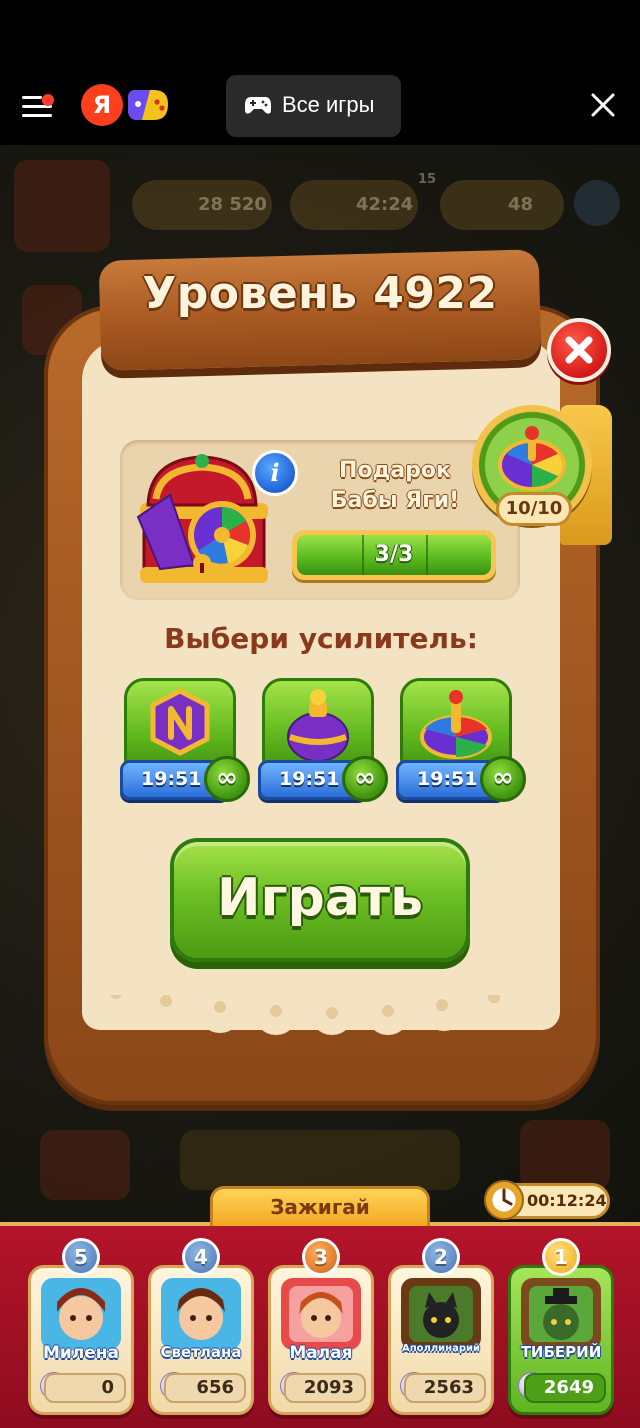  Describe the element at coordinates (320, 72) in the screenshot. I see `browser-top-bar: Я Все игры` at that location.